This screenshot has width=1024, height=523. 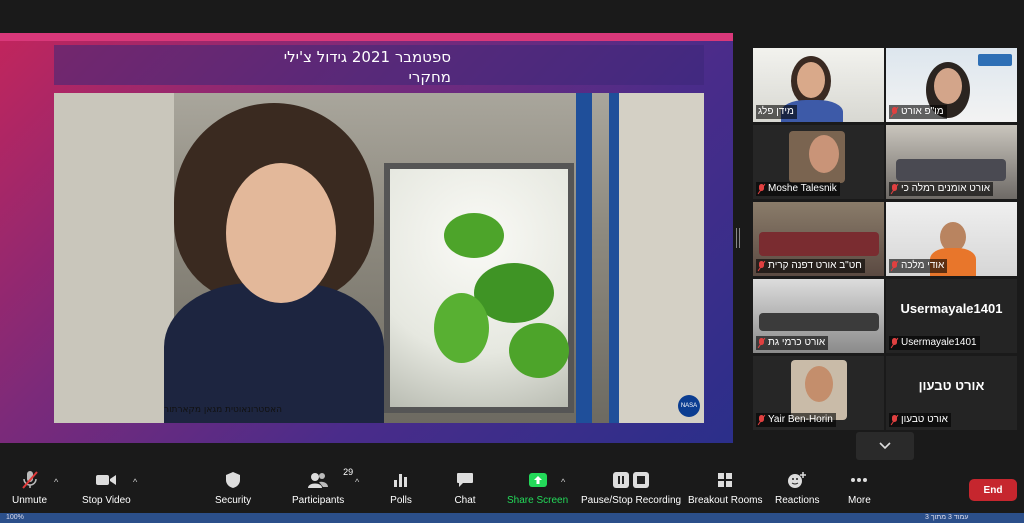 What do you see at coordinates (859, 480) in the screenshot?
I see `ellipsis-icon` at bounding box center [859, 480].